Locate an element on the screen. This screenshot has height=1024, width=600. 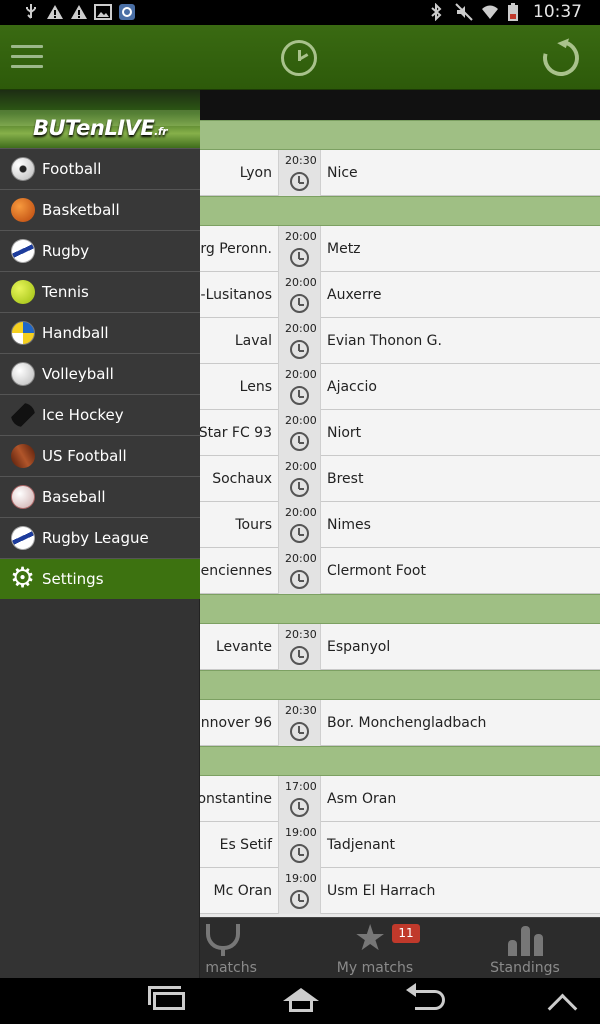
drawer-item-us-football: US Football is located at coordinates (100, 455).